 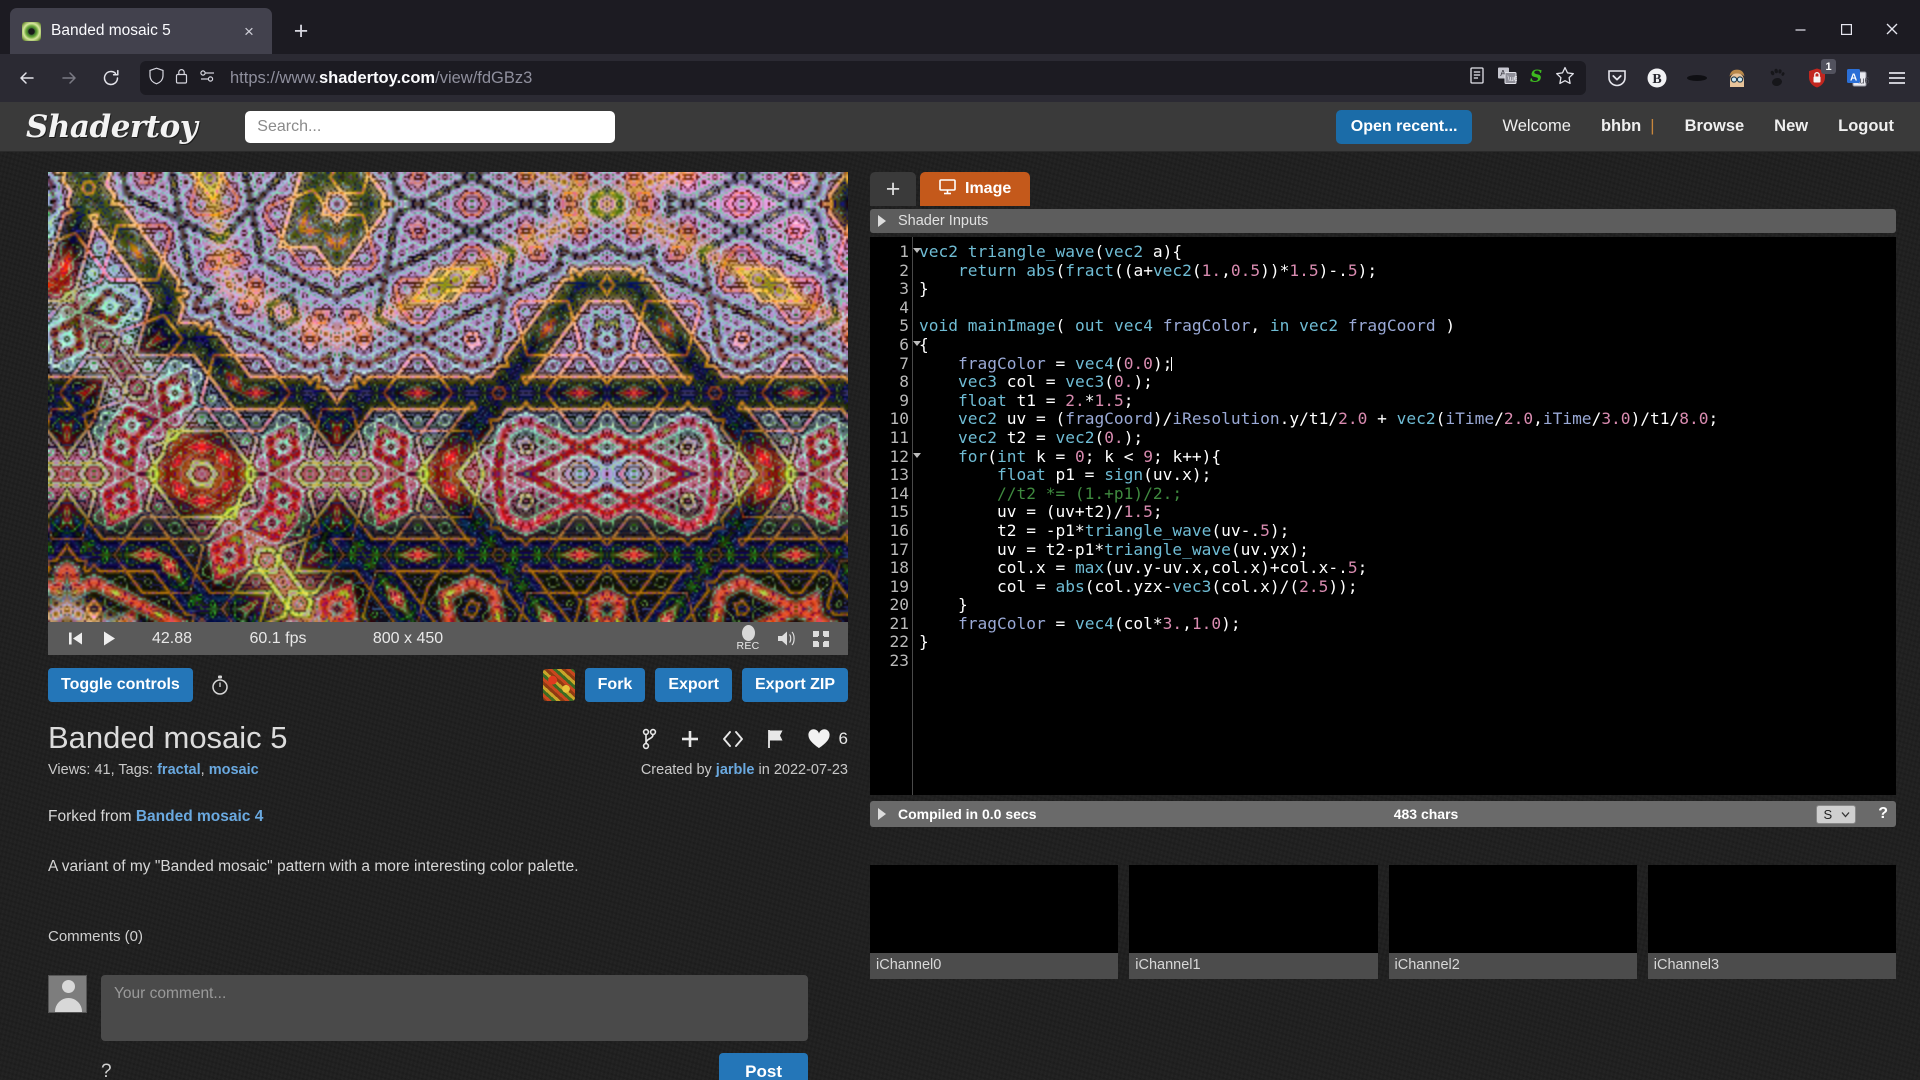 I want to click on editor-size-select: S, so click(x=1836, y=814).